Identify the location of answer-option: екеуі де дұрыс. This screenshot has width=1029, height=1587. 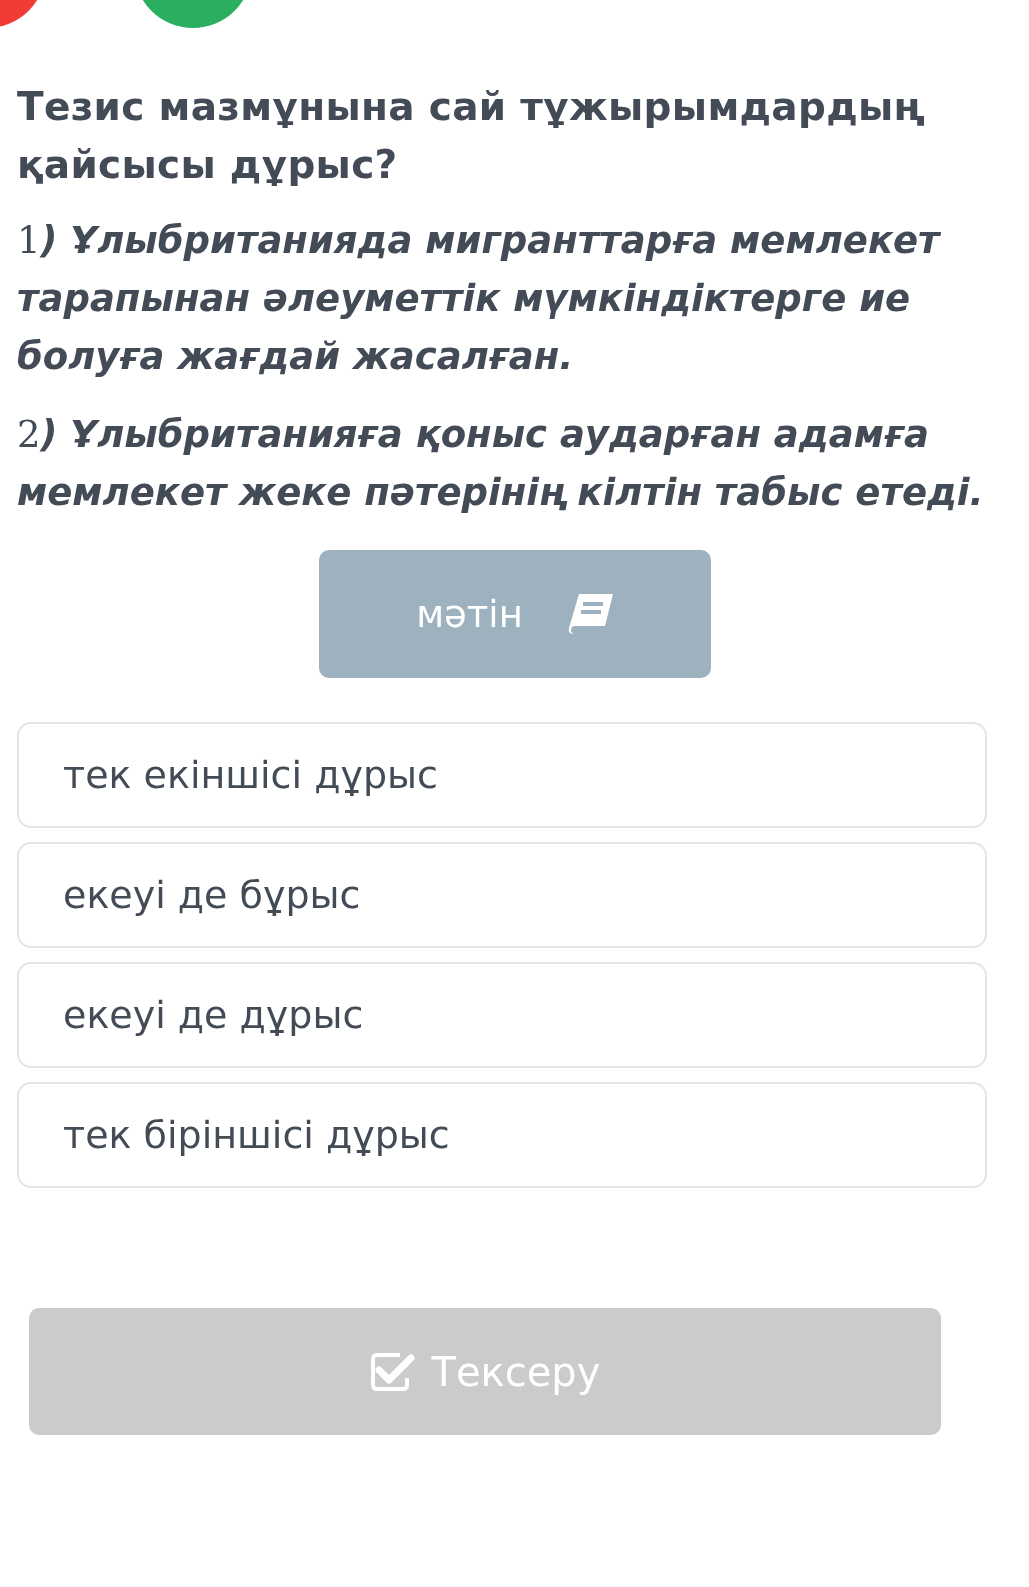
(502, 1015).